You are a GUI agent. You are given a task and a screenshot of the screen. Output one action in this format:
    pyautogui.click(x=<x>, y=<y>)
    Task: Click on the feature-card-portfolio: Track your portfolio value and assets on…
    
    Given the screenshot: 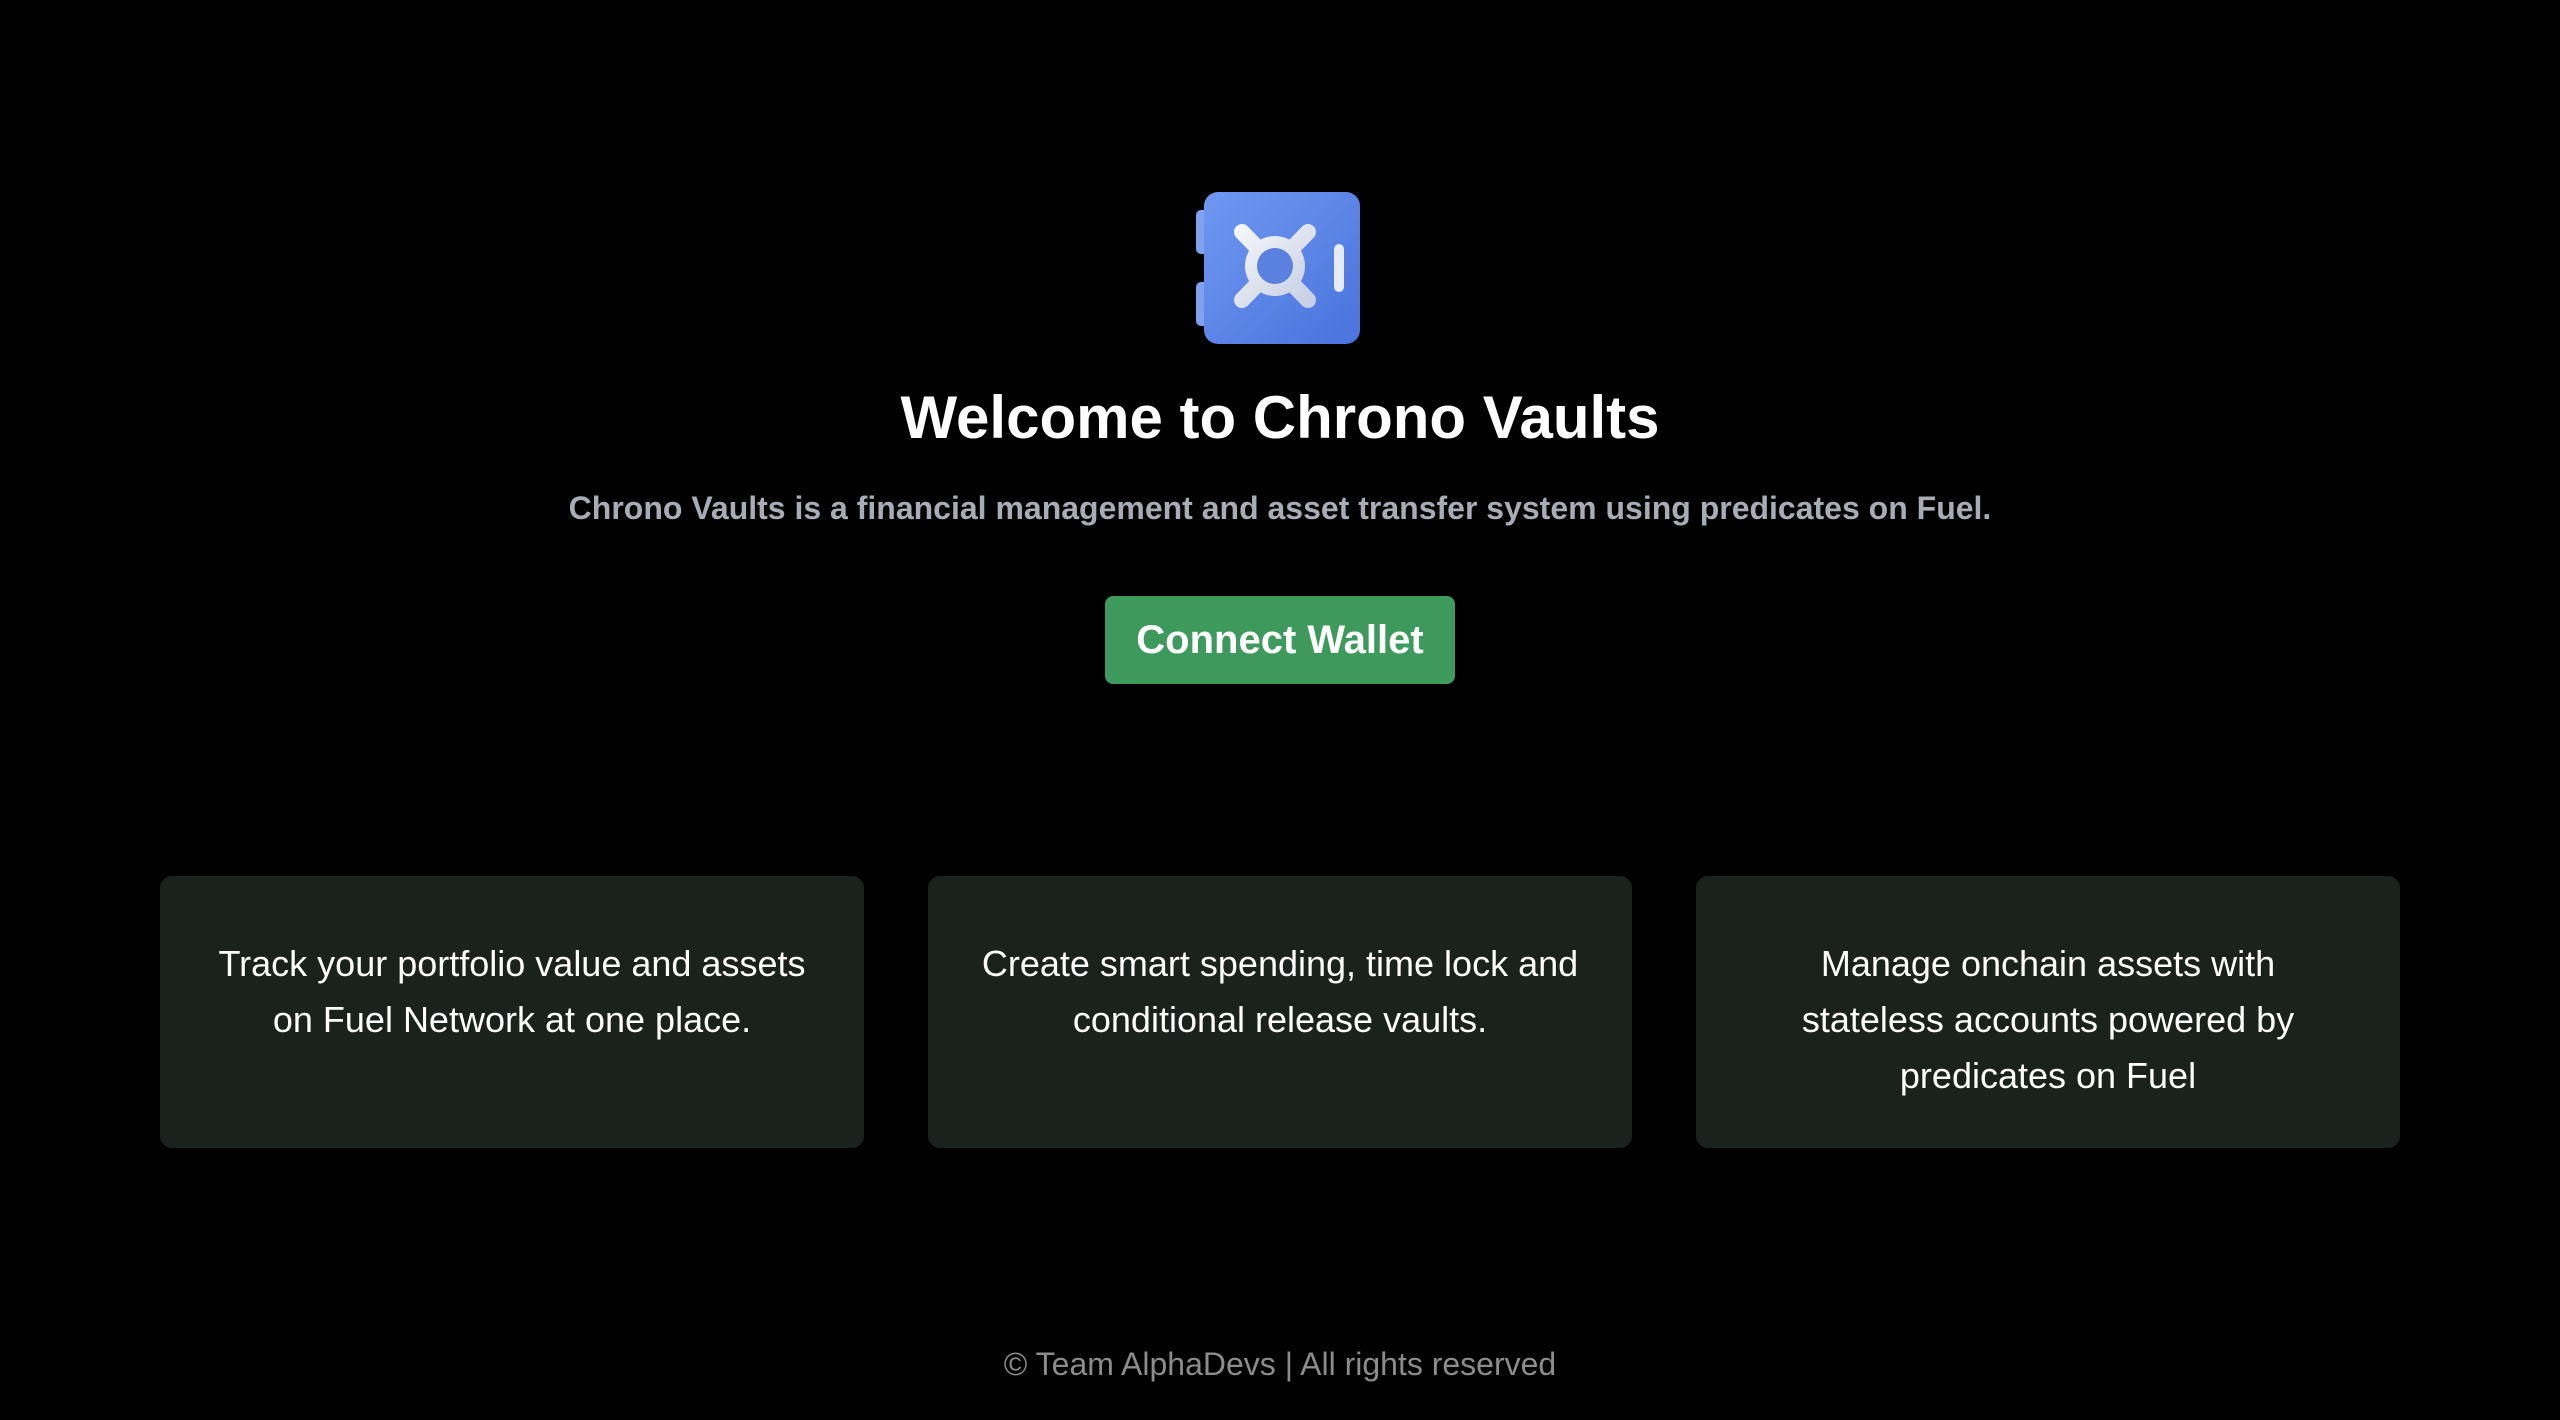 What is the action you would take?
    pyautogui.click(x=512, y=1012)
    